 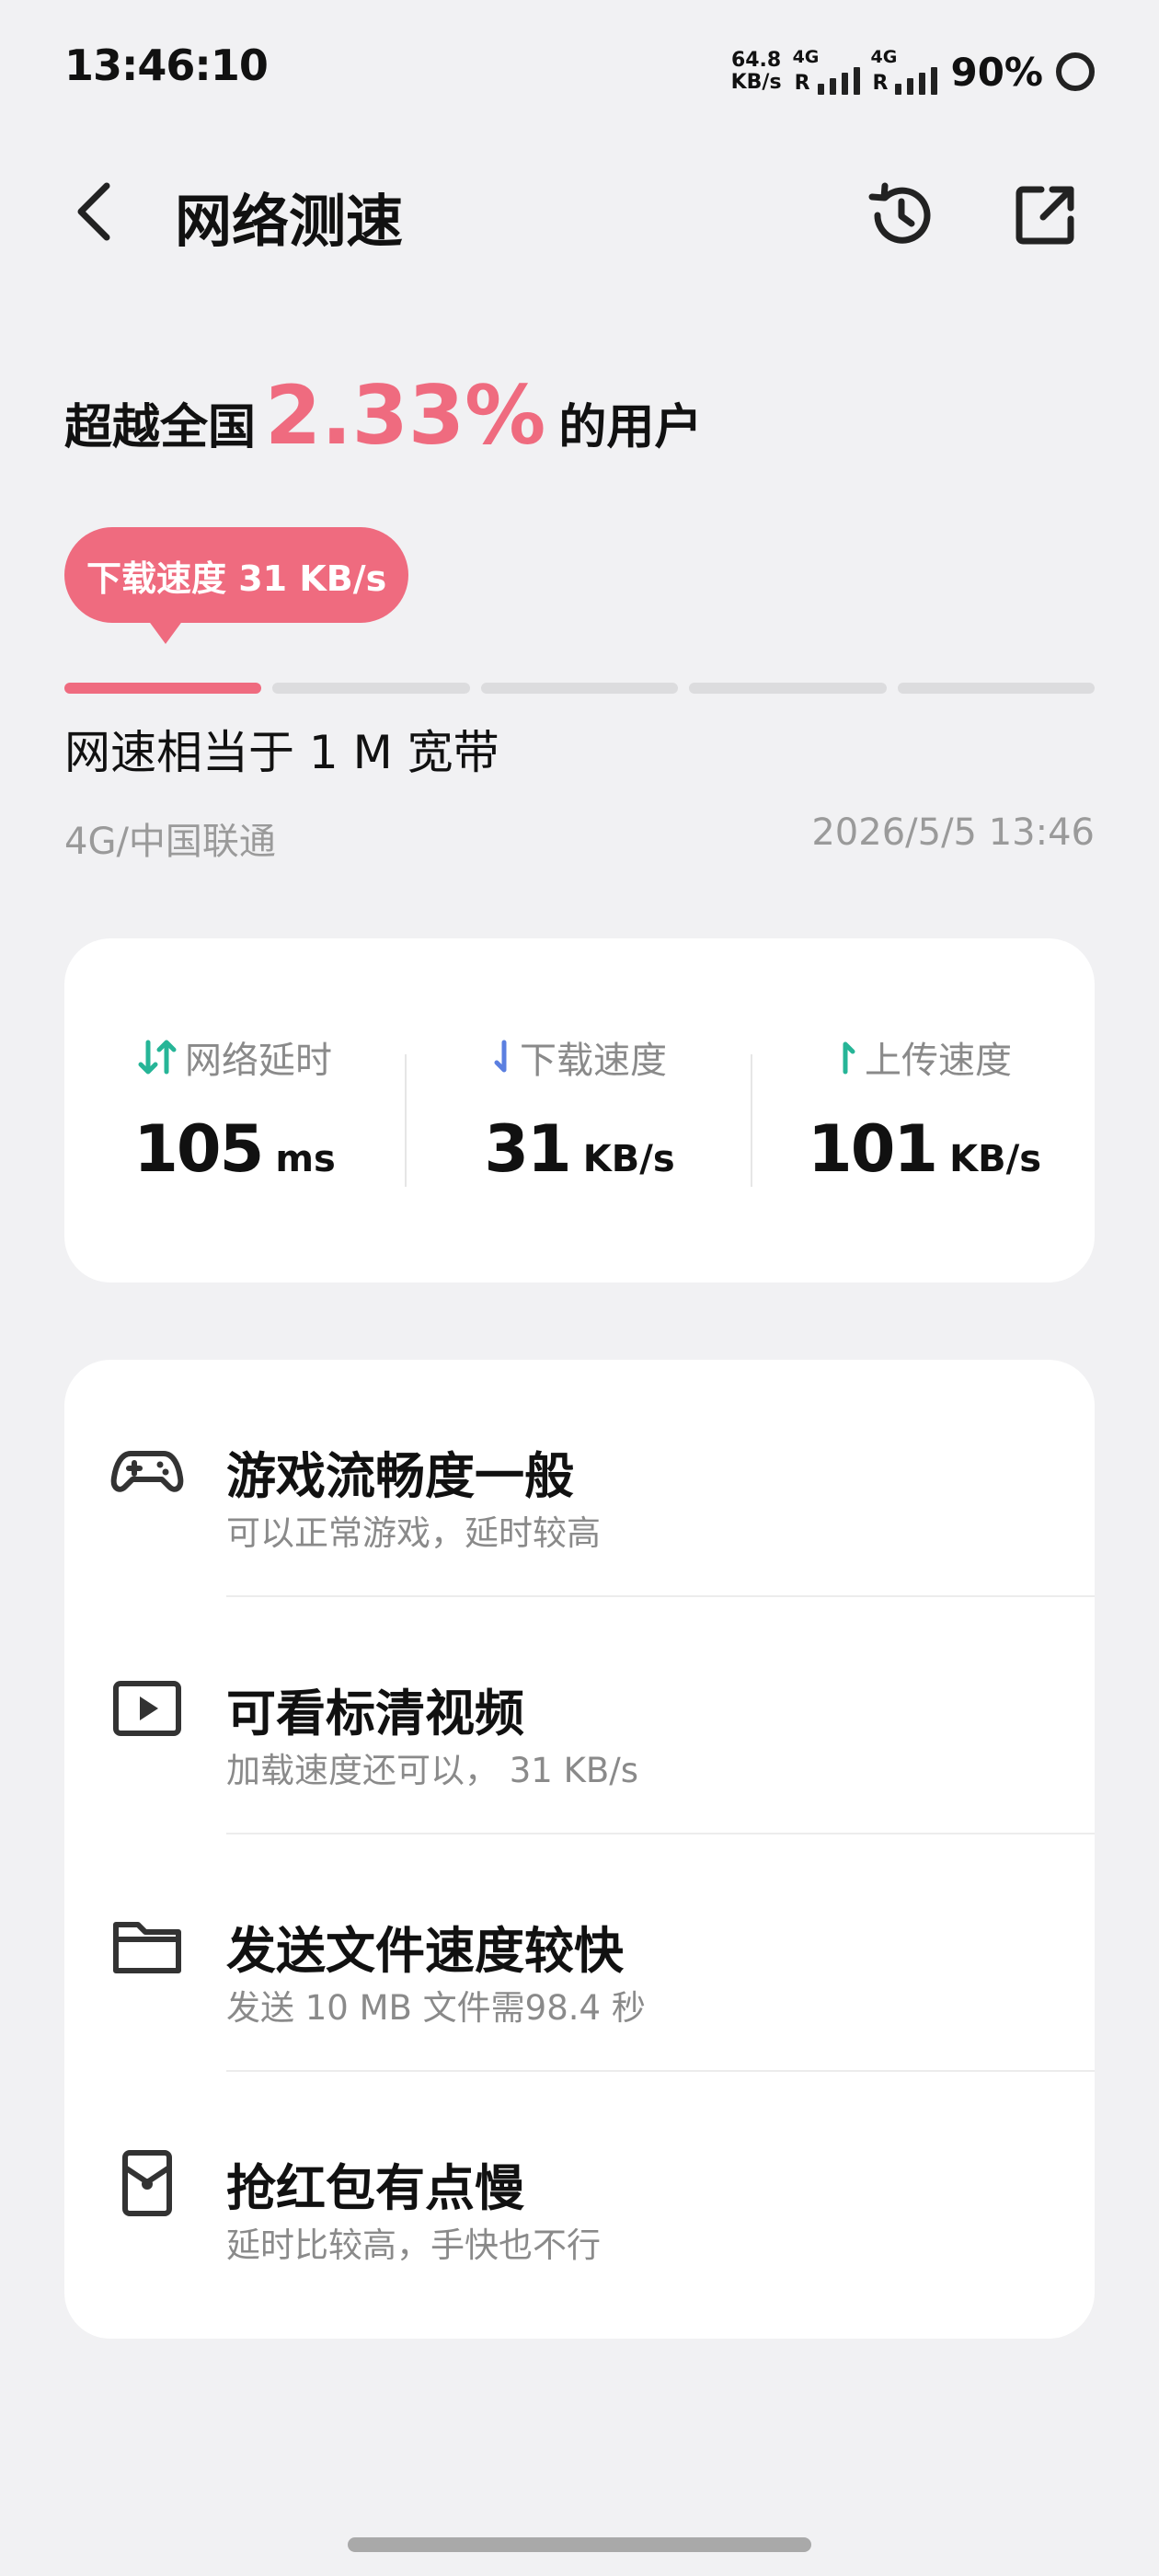 I want to click on metrics-card: 网络延时 105 ms 下载速度 31 KB/s 上传速度 101 KB/s, so click(x=579, y=1110).